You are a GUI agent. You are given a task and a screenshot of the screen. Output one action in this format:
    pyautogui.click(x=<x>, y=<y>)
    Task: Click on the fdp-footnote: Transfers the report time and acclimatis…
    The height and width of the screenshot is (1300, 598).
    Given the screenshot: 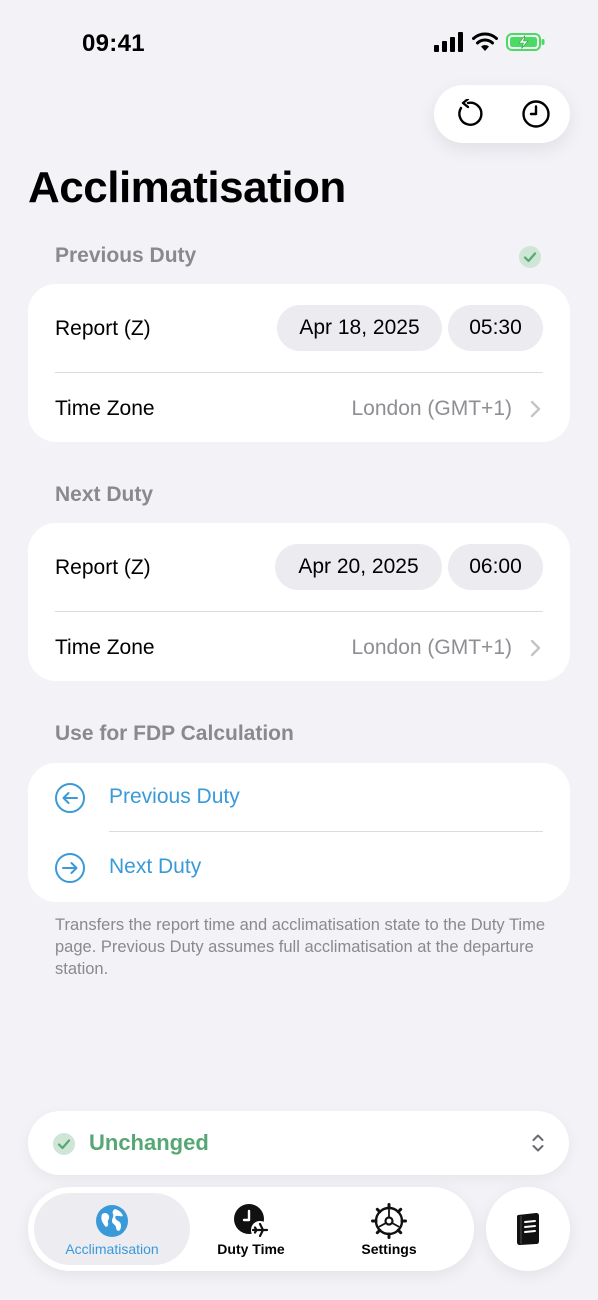 What is the action you would take?
    pyautogui.click(x=300, y=947)
    